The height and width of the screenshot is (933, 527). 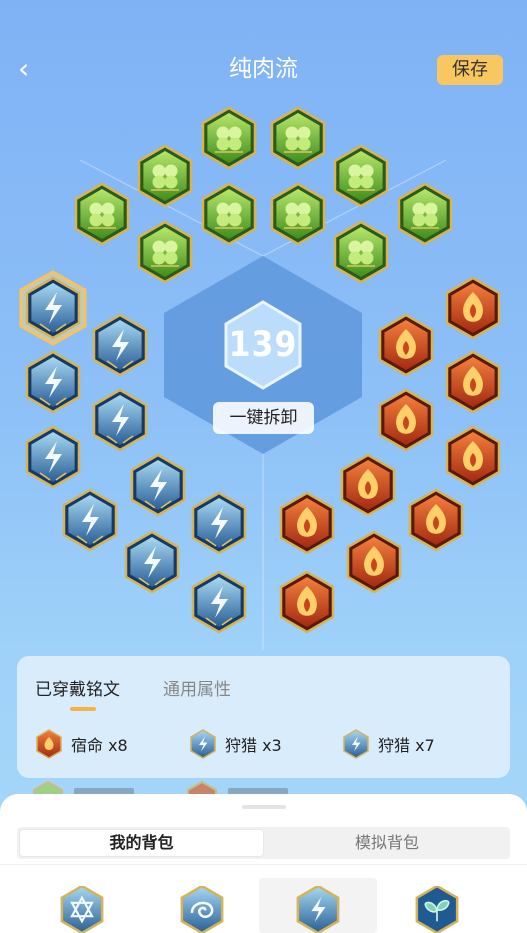 I want to click on blue-star-rune-icon, so click(x=82, y=909).